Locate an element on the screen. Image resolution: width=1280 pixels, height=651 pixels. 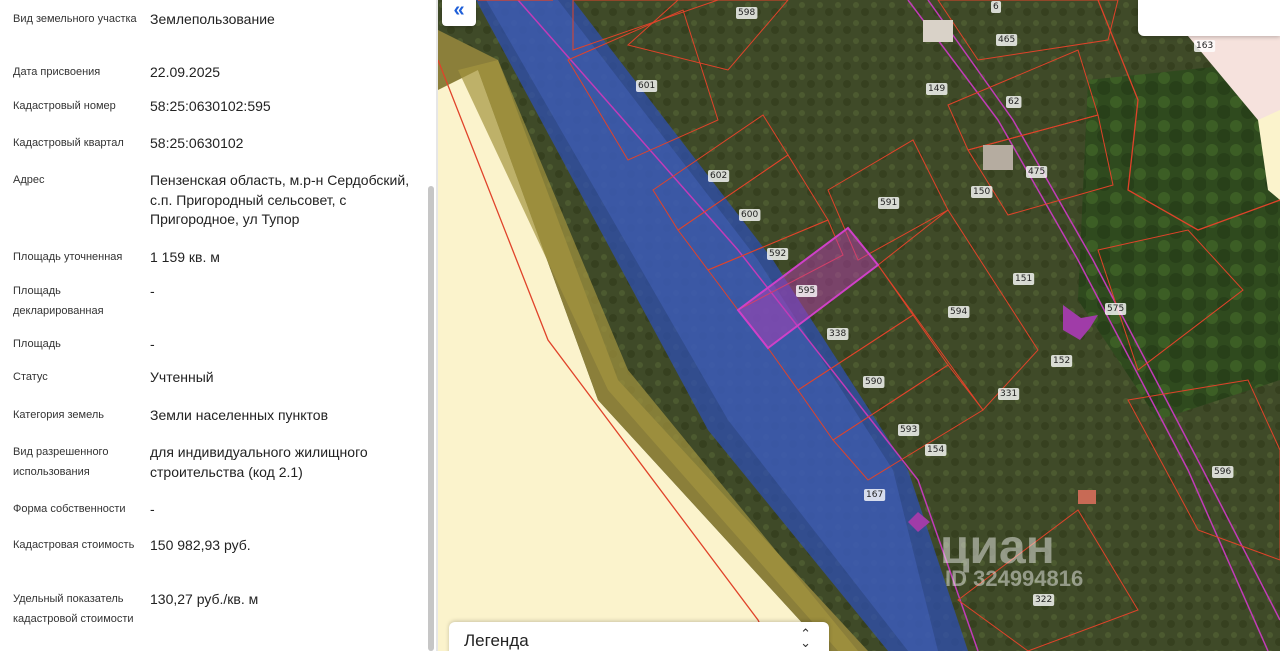
info-value: Земли населенных пунктов is located at coordinates (239, 415).